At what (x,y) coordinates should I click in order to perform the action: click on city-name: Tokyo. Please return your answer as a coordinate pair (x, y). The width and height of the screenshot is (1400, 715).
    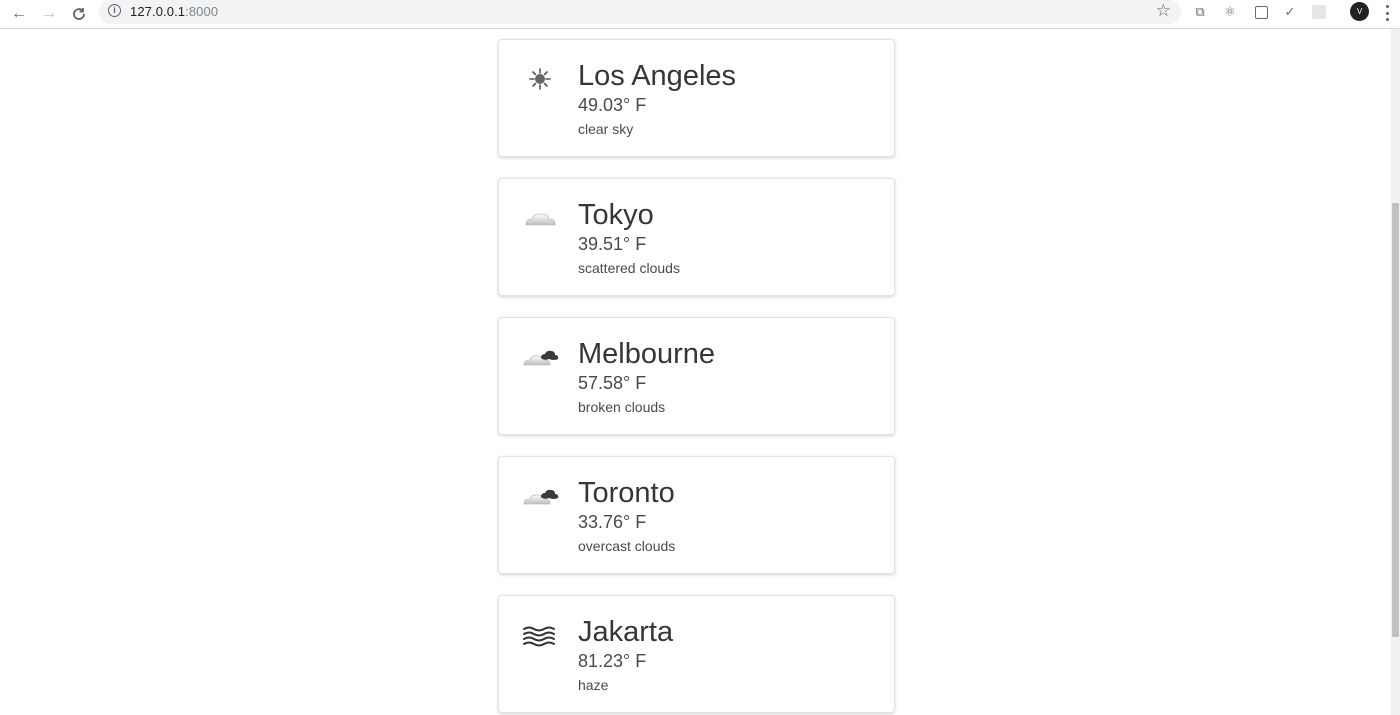
    Looking at the image, I should click on (616, 215).